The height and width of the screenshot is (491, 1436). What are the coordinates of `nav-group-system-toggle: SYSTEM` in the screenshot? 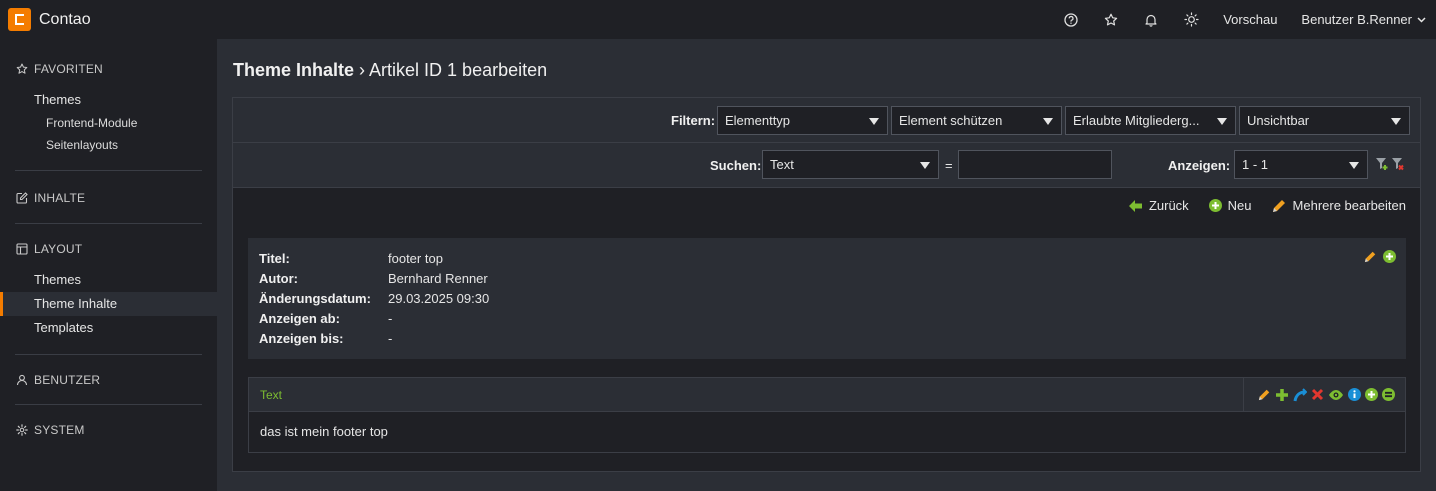 It's located at (108, 430).